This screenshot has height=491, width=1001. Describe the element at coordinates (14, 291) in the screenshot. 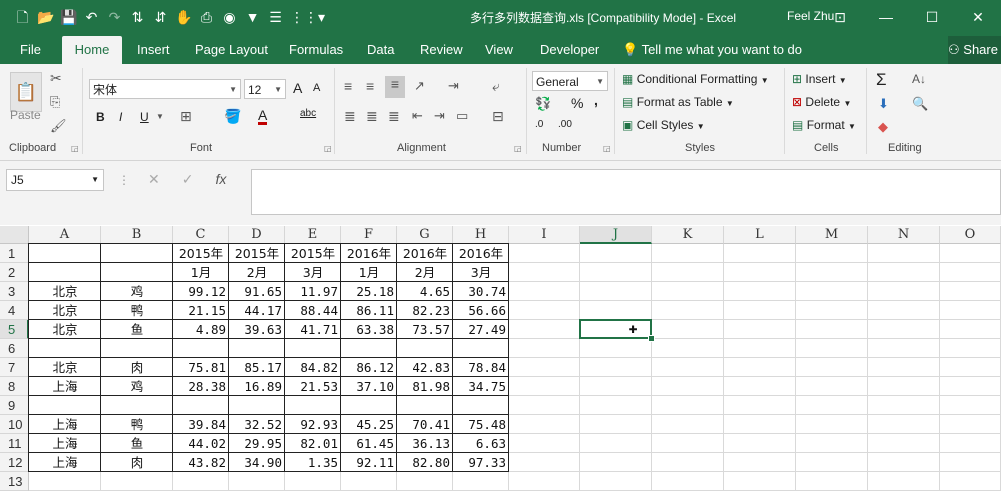

I see `row-header-3: 3` at that location.